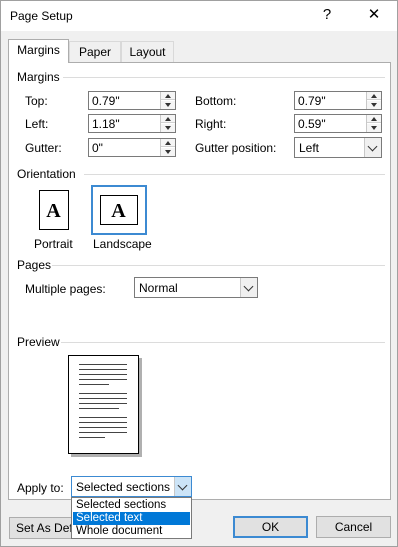 Image resolution: width=398 pixels, height=547 pixels. I want to click on close-icon: ✕, so click(374, 14).